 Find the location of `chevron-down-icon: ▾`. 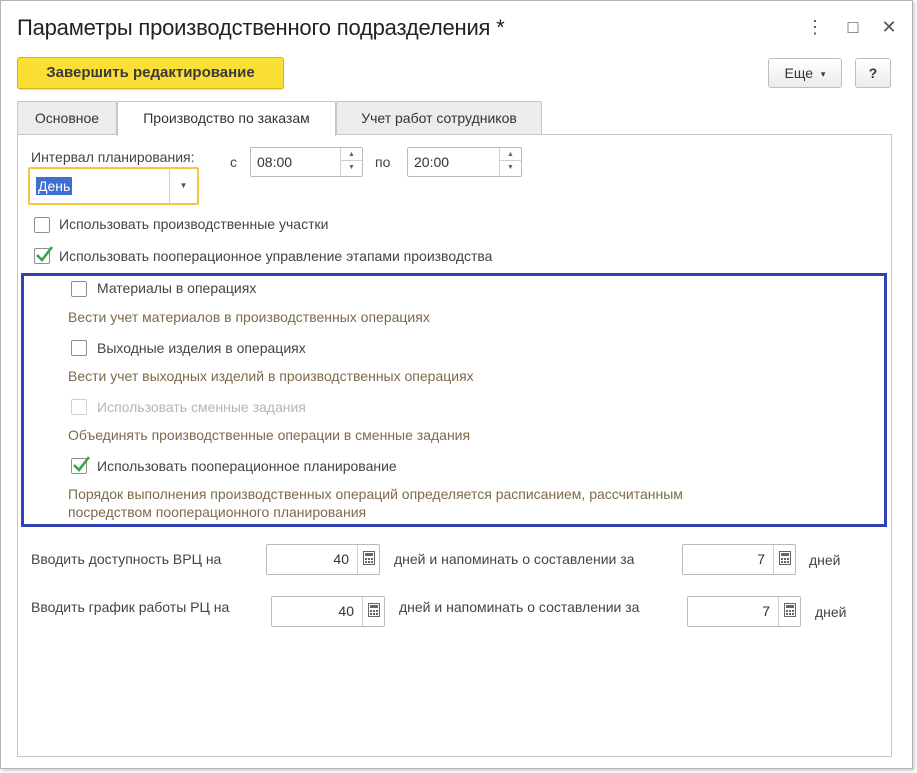

chevron-down-icon: ▾ is located at coordinates (823, 74).